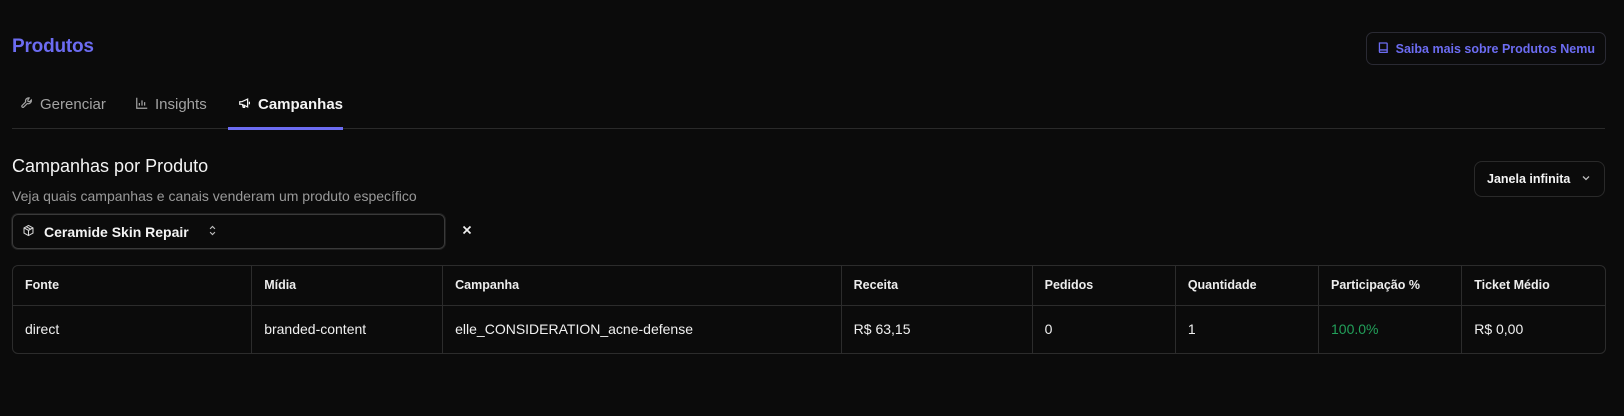 Image resolution: width=1624 pixels, height=416 pixels. Describe the element at coordinates (1247, 329) in the screenshot. I see `cell-quantidade: 1` at that location.